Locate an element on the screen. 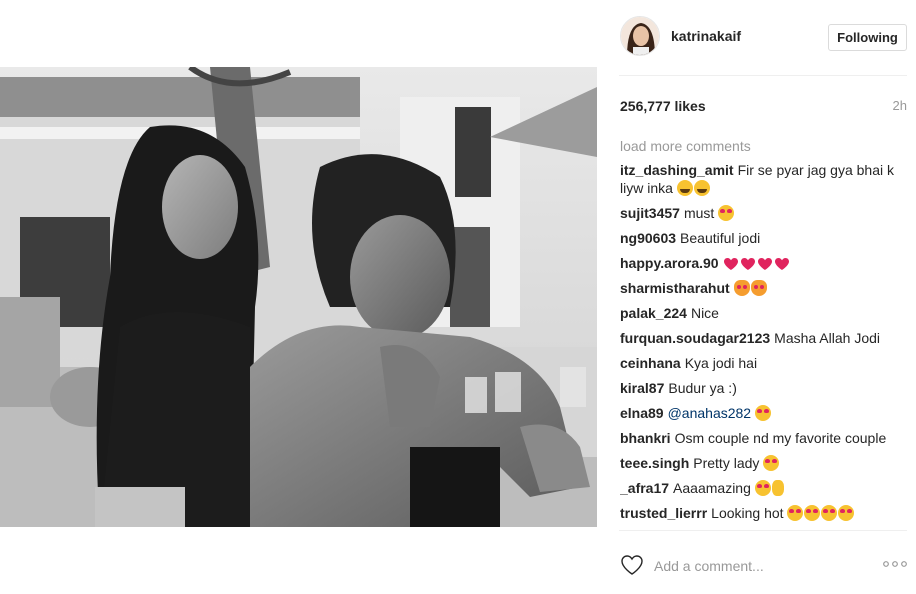 The height and width of the screenshot is (594, 916). comment-item: furquan.soudagar2123 Masha Allah Jodi is located at coordinates (765, 338).